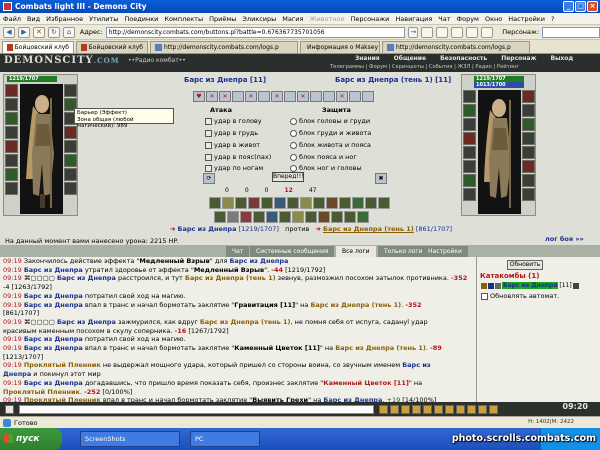 The image size is (600, 450). I want to click on character-input, so click(571, 32).